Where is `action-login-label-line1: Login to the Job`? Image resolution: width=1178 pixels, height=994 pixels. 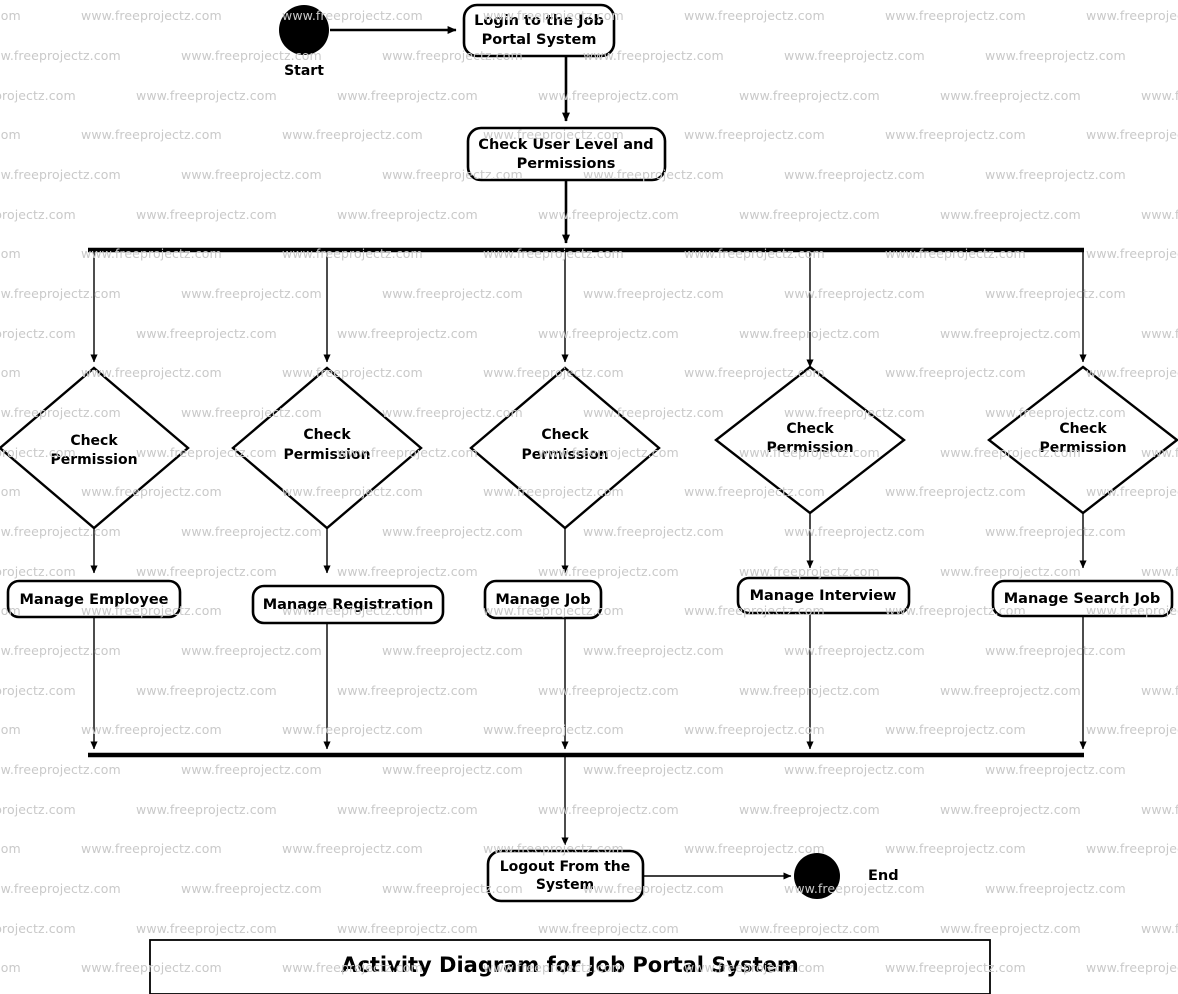 action-login-label-line1: Login to the Job is located at coordinates (539, 21).